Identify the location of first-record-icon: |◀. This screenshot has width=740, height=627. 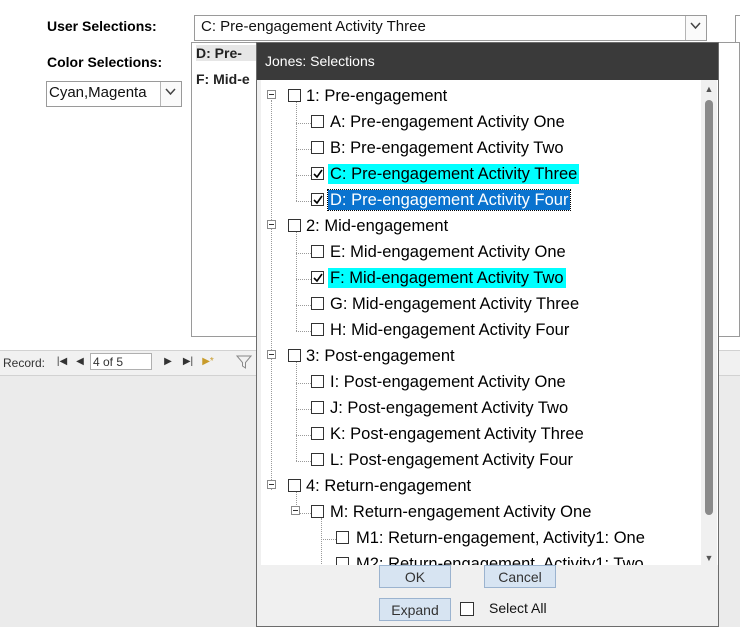
(62, 362).